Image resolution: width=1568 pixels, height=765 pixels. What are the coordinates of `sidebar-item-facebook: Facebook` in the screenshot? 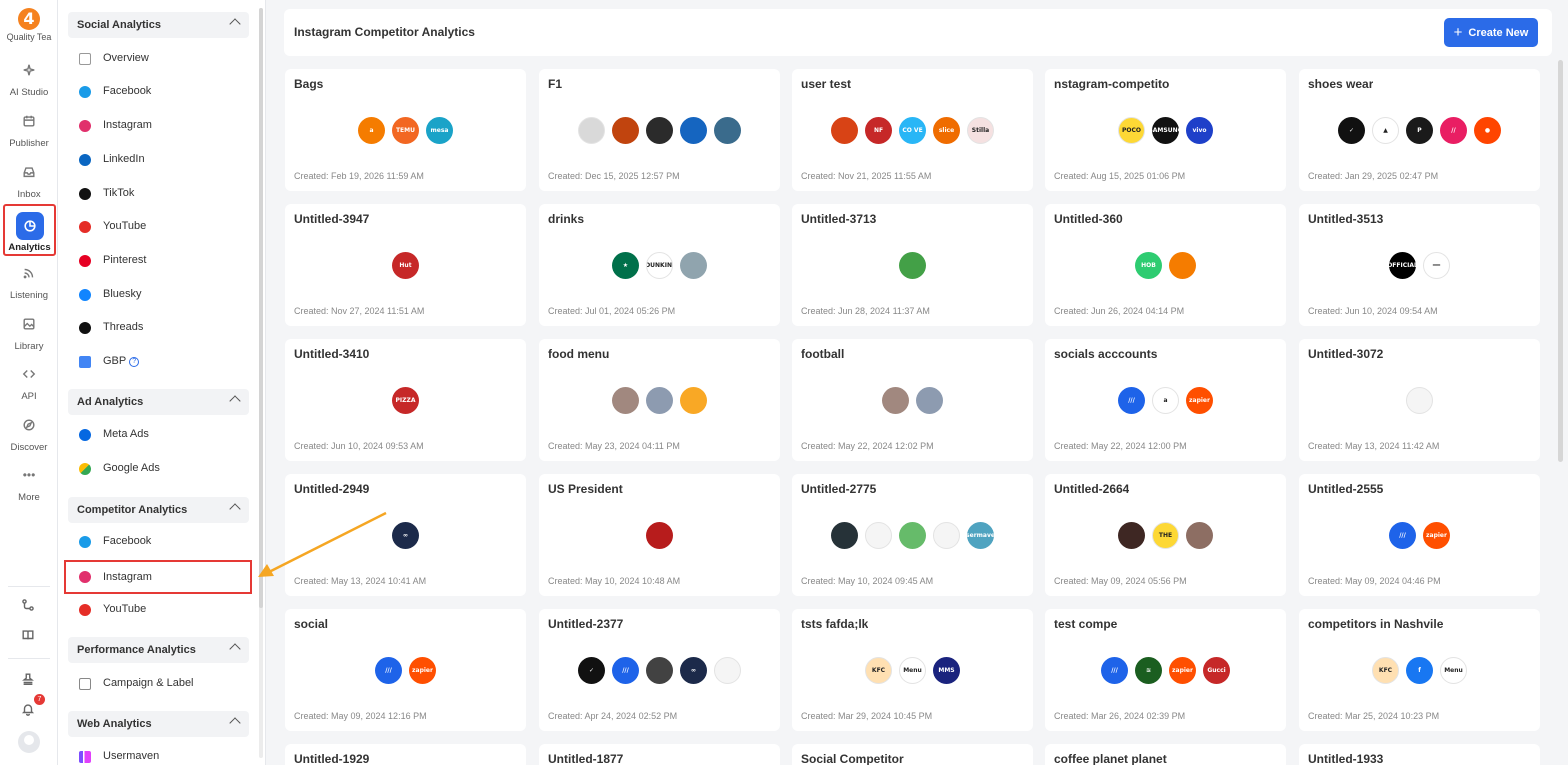 It's located at (158, 92).